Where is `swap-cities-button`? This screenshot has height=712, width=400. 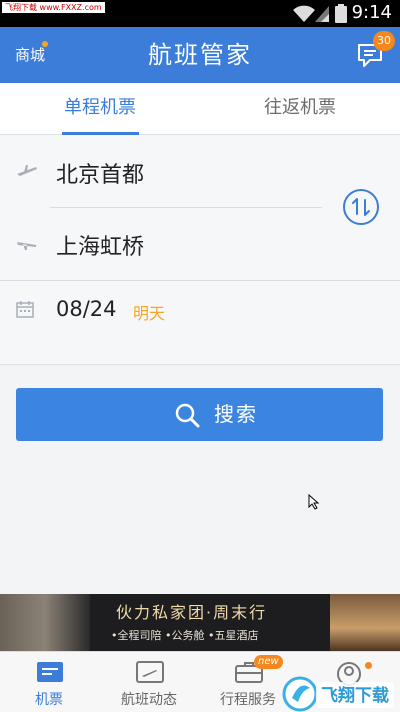
swap-cities-button is located at coordinates (361, 207).